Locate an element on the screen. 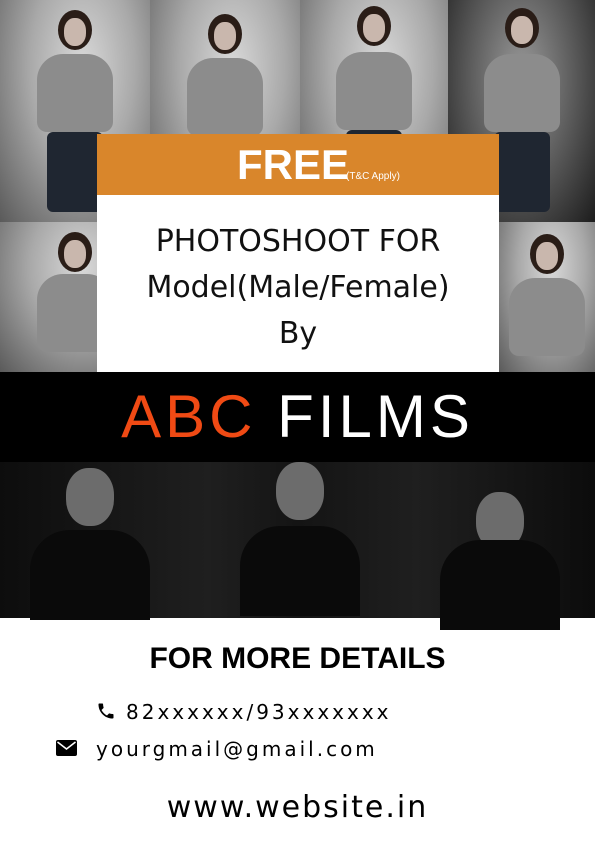 This screenshot has width=595, height=842. offer-line-model: Model(Male/Female) is located at coordinates (298, 287).